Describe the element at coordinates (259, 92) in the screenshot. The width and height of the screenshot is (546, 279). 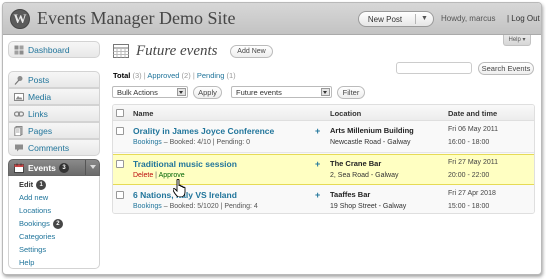
I see `scope-value: Future events` at that location.